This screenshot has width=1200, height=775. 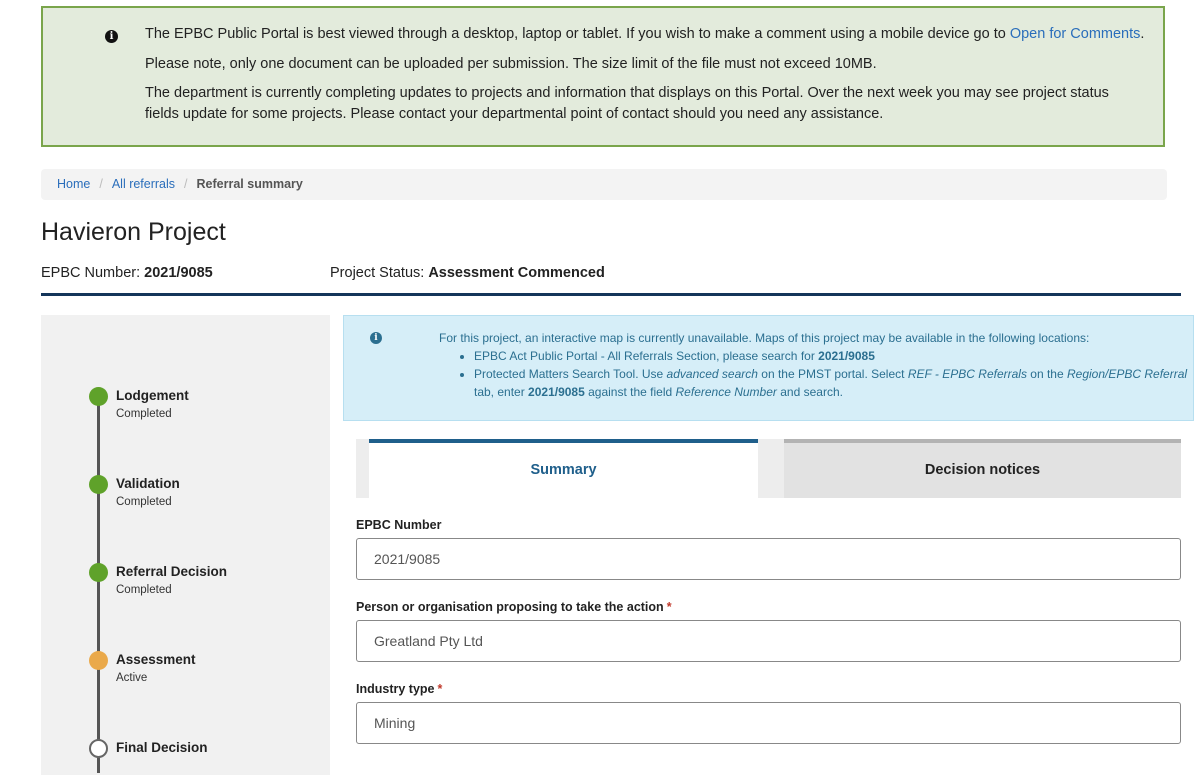 I want to click on map-info-pmst-text-c: on the, so click(x=1046, y=374).